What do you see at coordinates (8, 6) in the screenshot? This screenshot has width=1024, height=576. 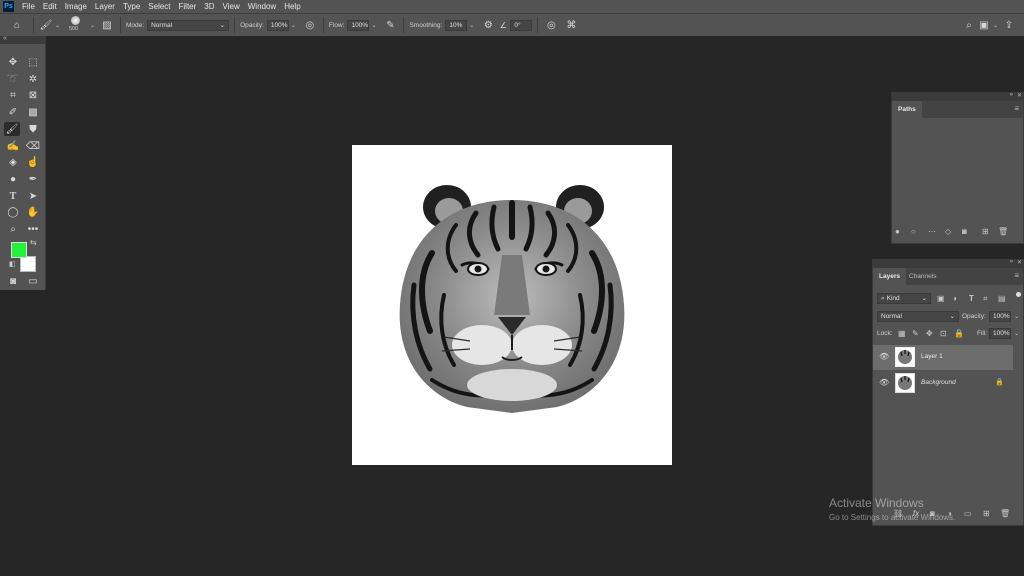 I see `photoshop-logo-icon: Ps` at bounding box center [8, 6].